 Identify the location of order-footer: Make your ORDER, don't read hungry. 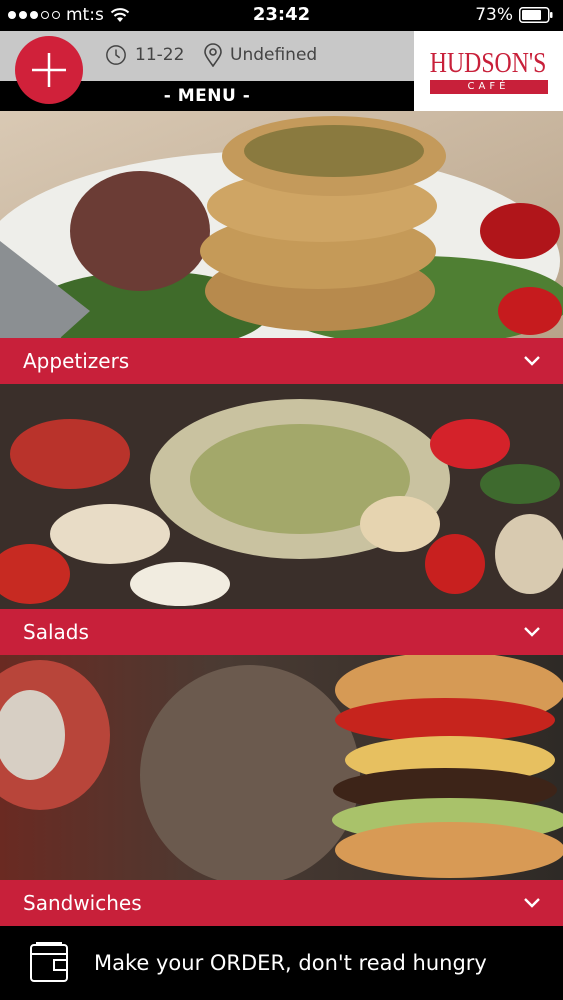
(281, 963).